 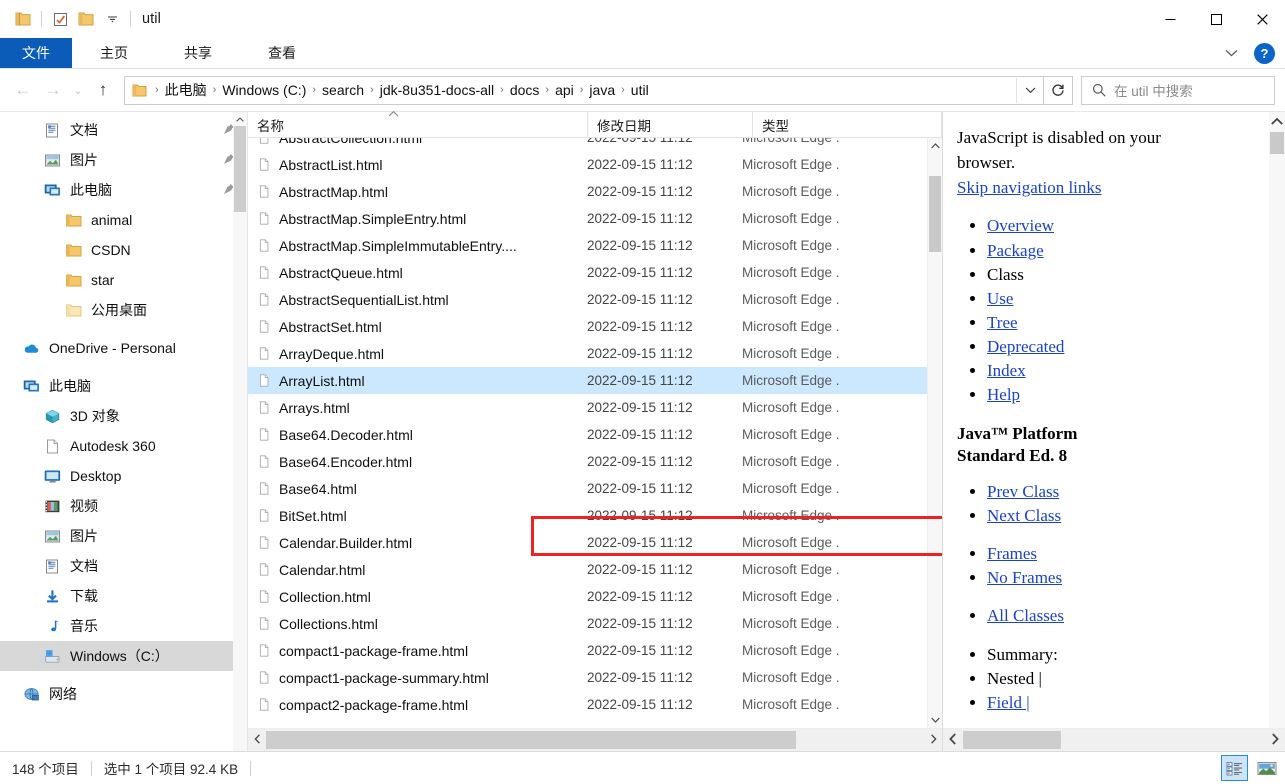 I want to click on hscroll-right-icon, so click(x=933, y=740).